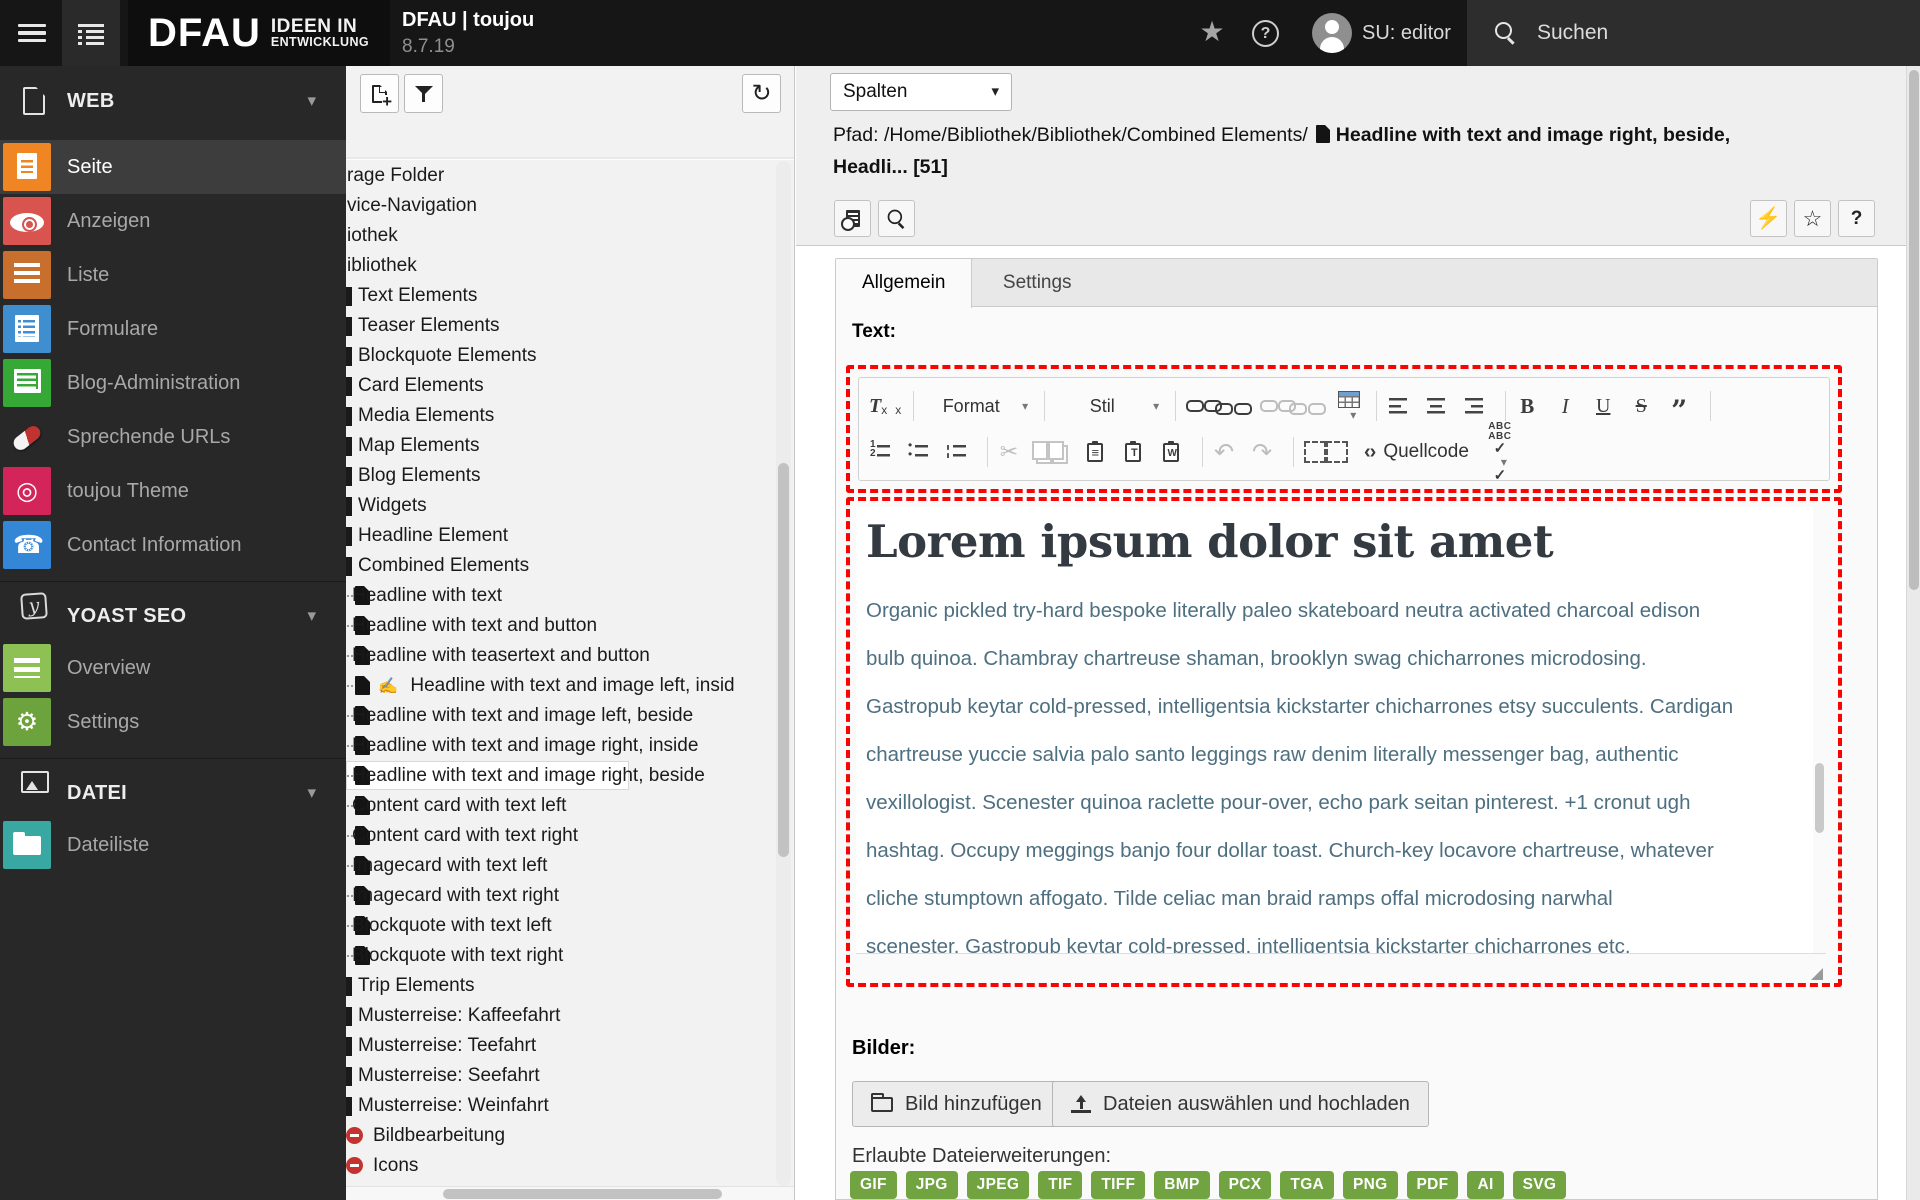 Image resolution: width=1920 pixels, height=1200 pixels. I want to click on sidebar-item-formulare: Formulare, so click(173, 329).